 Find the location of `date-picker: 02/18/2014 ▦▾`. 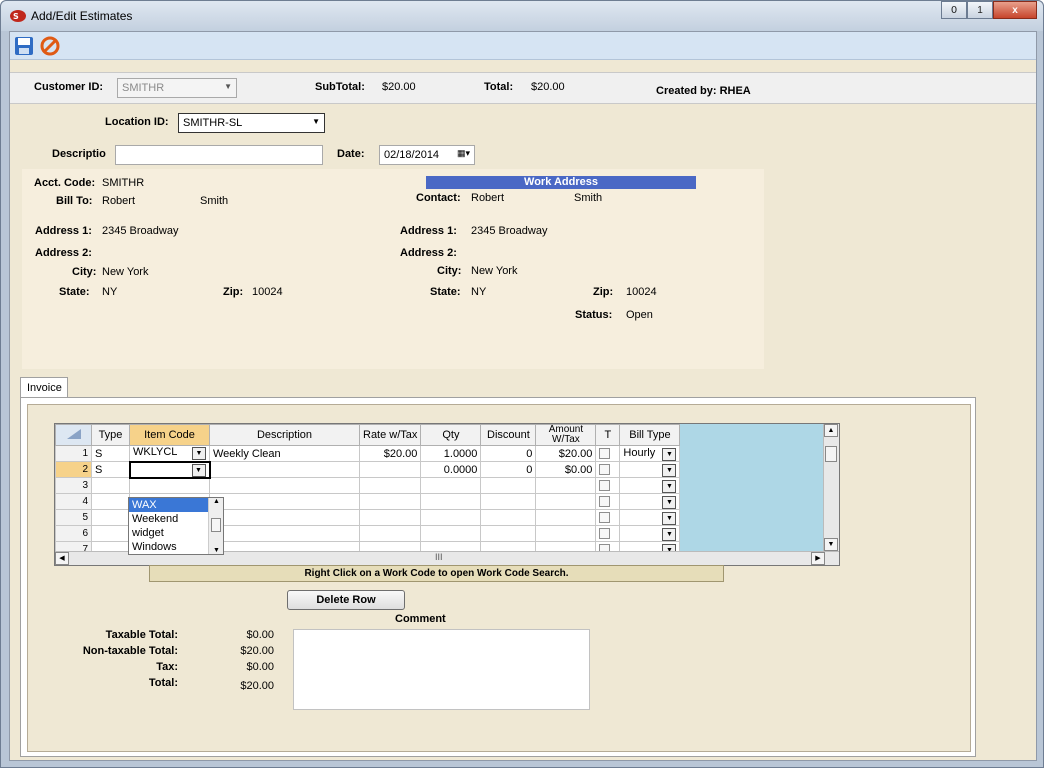

date-picker: 02/18/2014 ▦▾ is located at coordinates (427, 155).